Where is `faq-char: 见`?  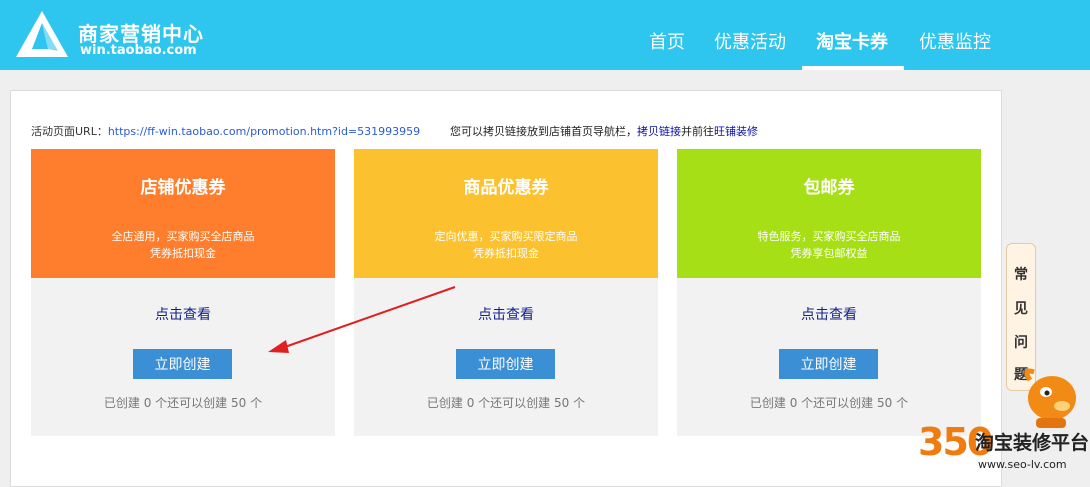
faq-char: 见 is located at coordinates (1021, 309).